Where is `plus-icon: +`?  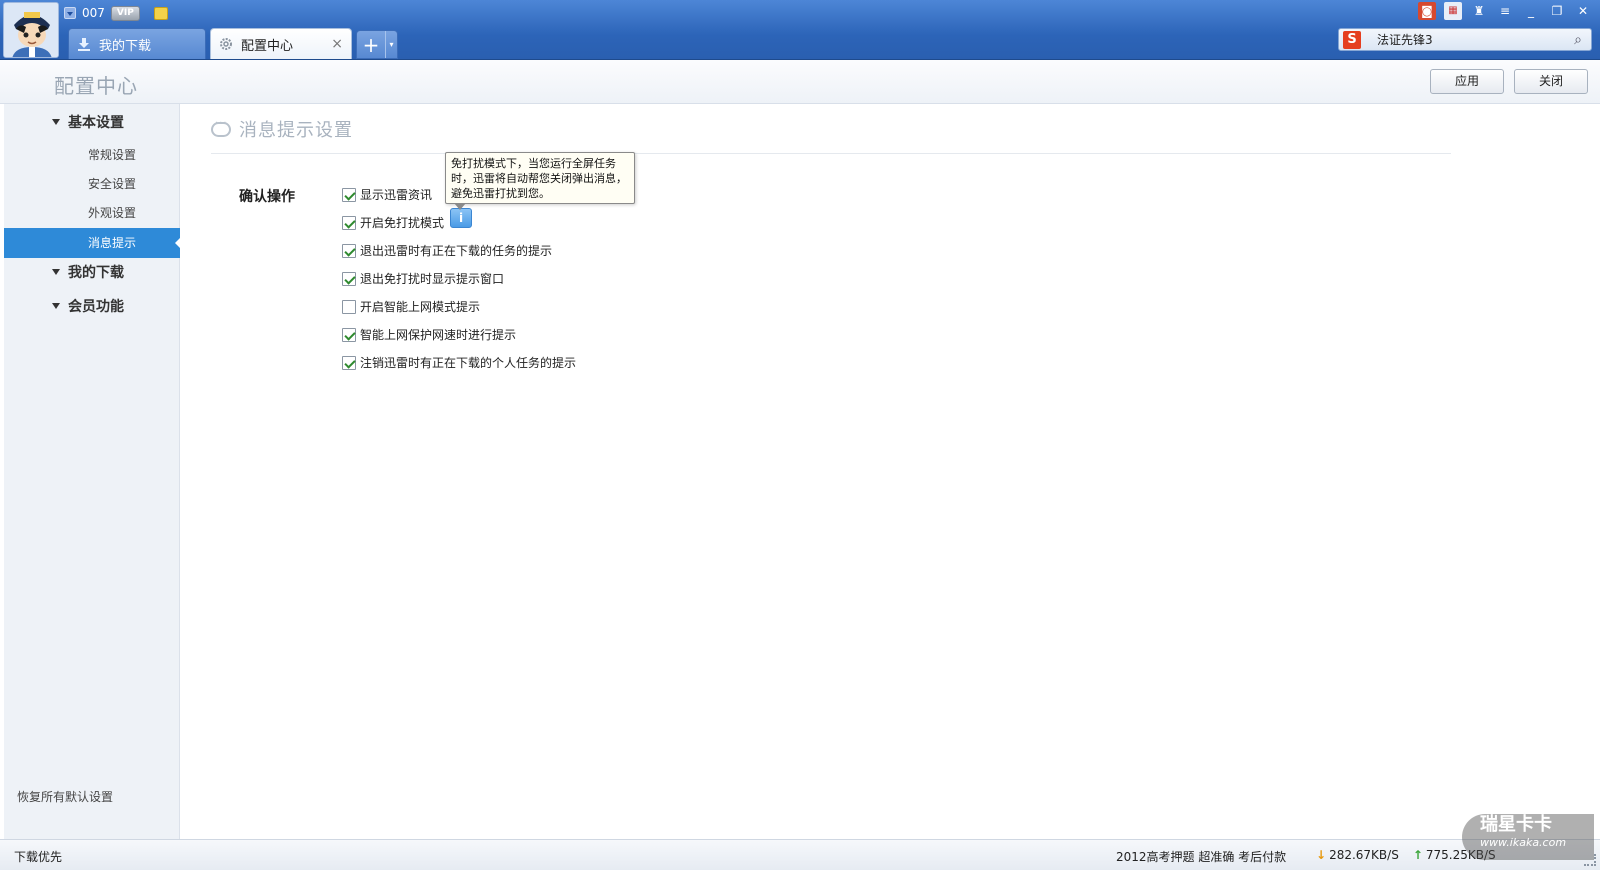
plus-icon: + is located at coordinates (371, 45).